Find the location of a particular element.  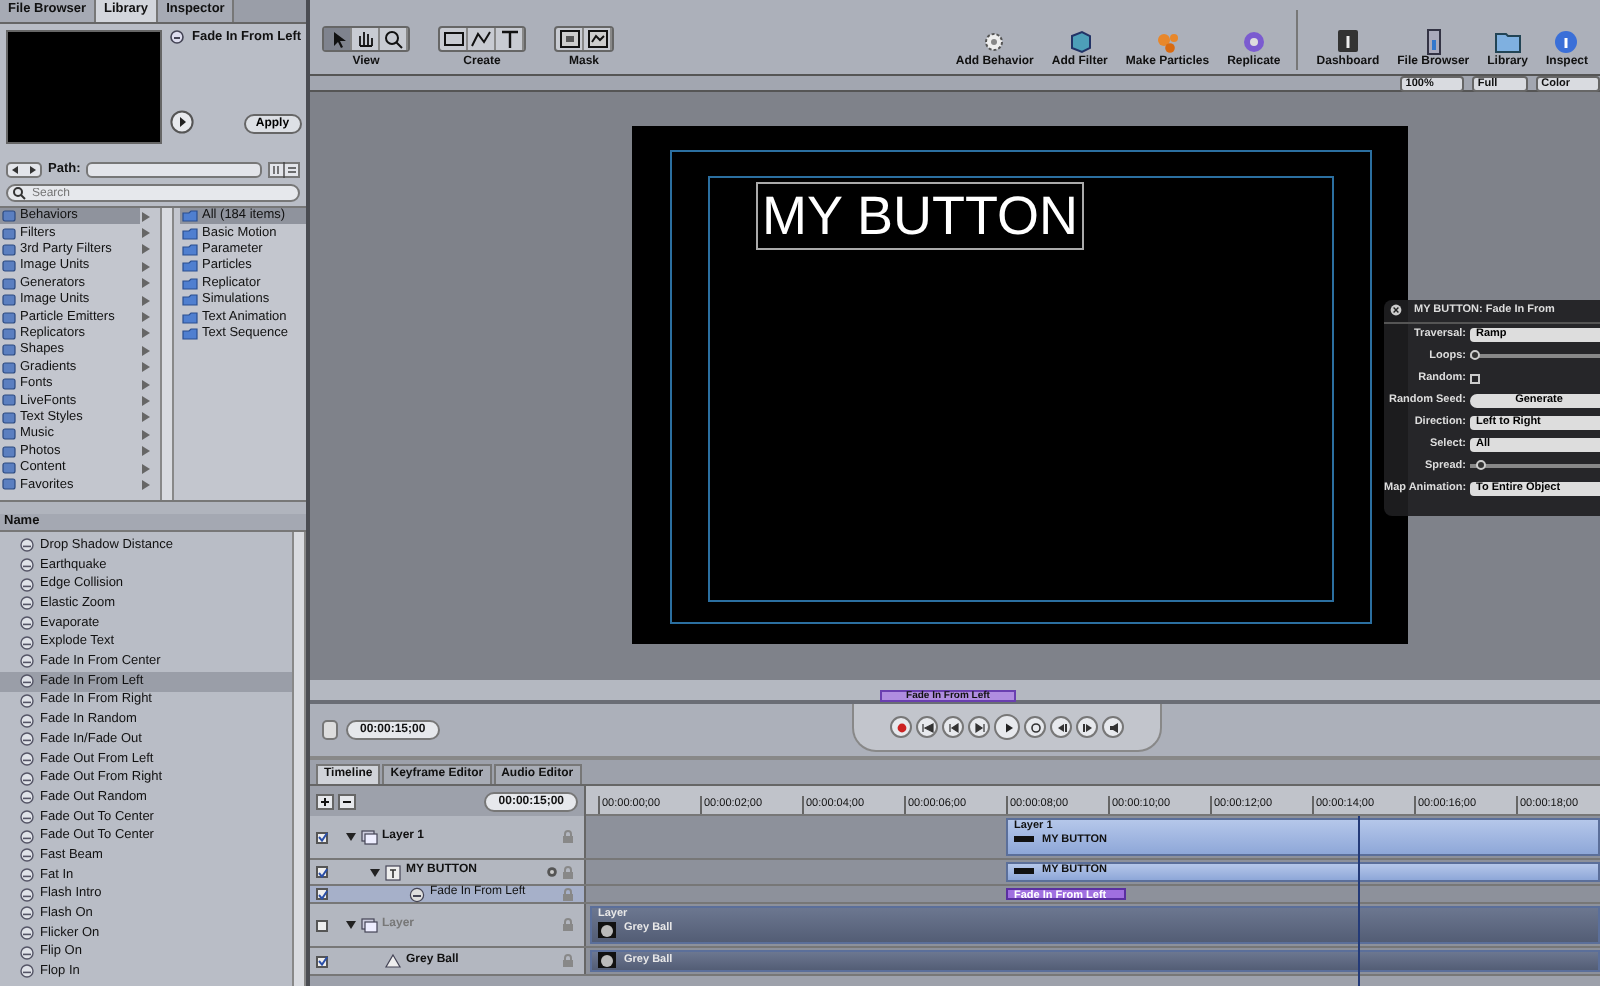

view-toggle is located at coordinates (284, 169).